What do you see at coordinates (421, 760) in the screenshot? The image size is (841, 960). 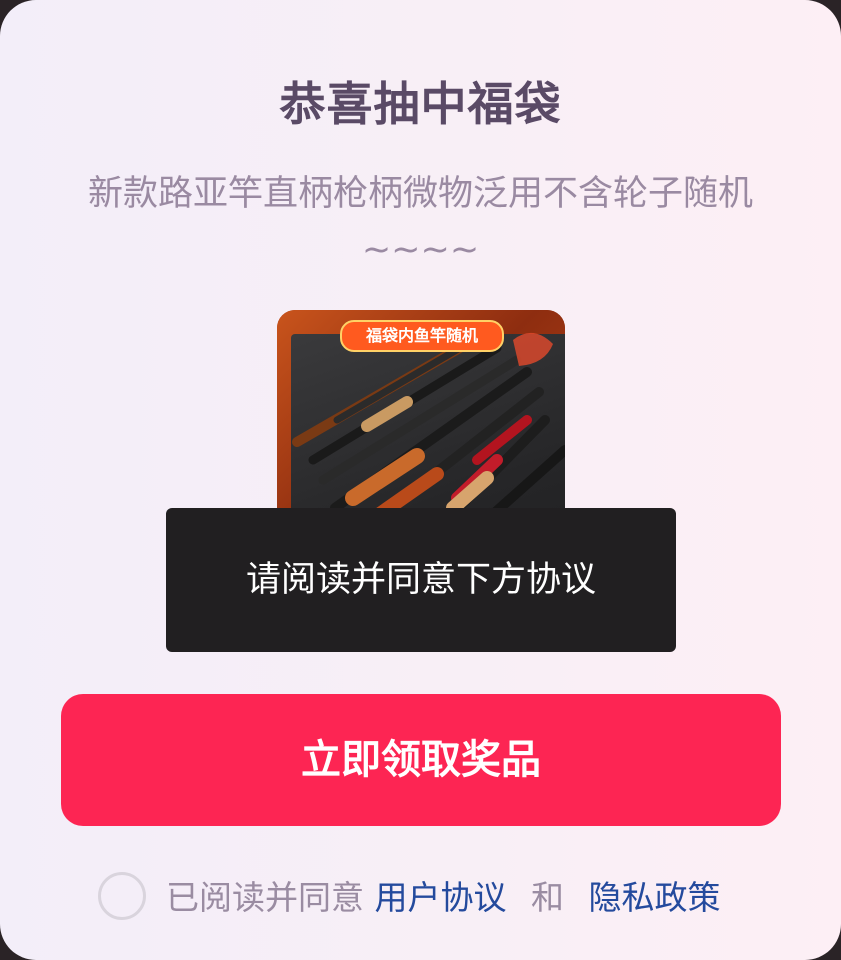 I see `claim-prize-button: 立即领取奖品` at bounding box center [421, 760].